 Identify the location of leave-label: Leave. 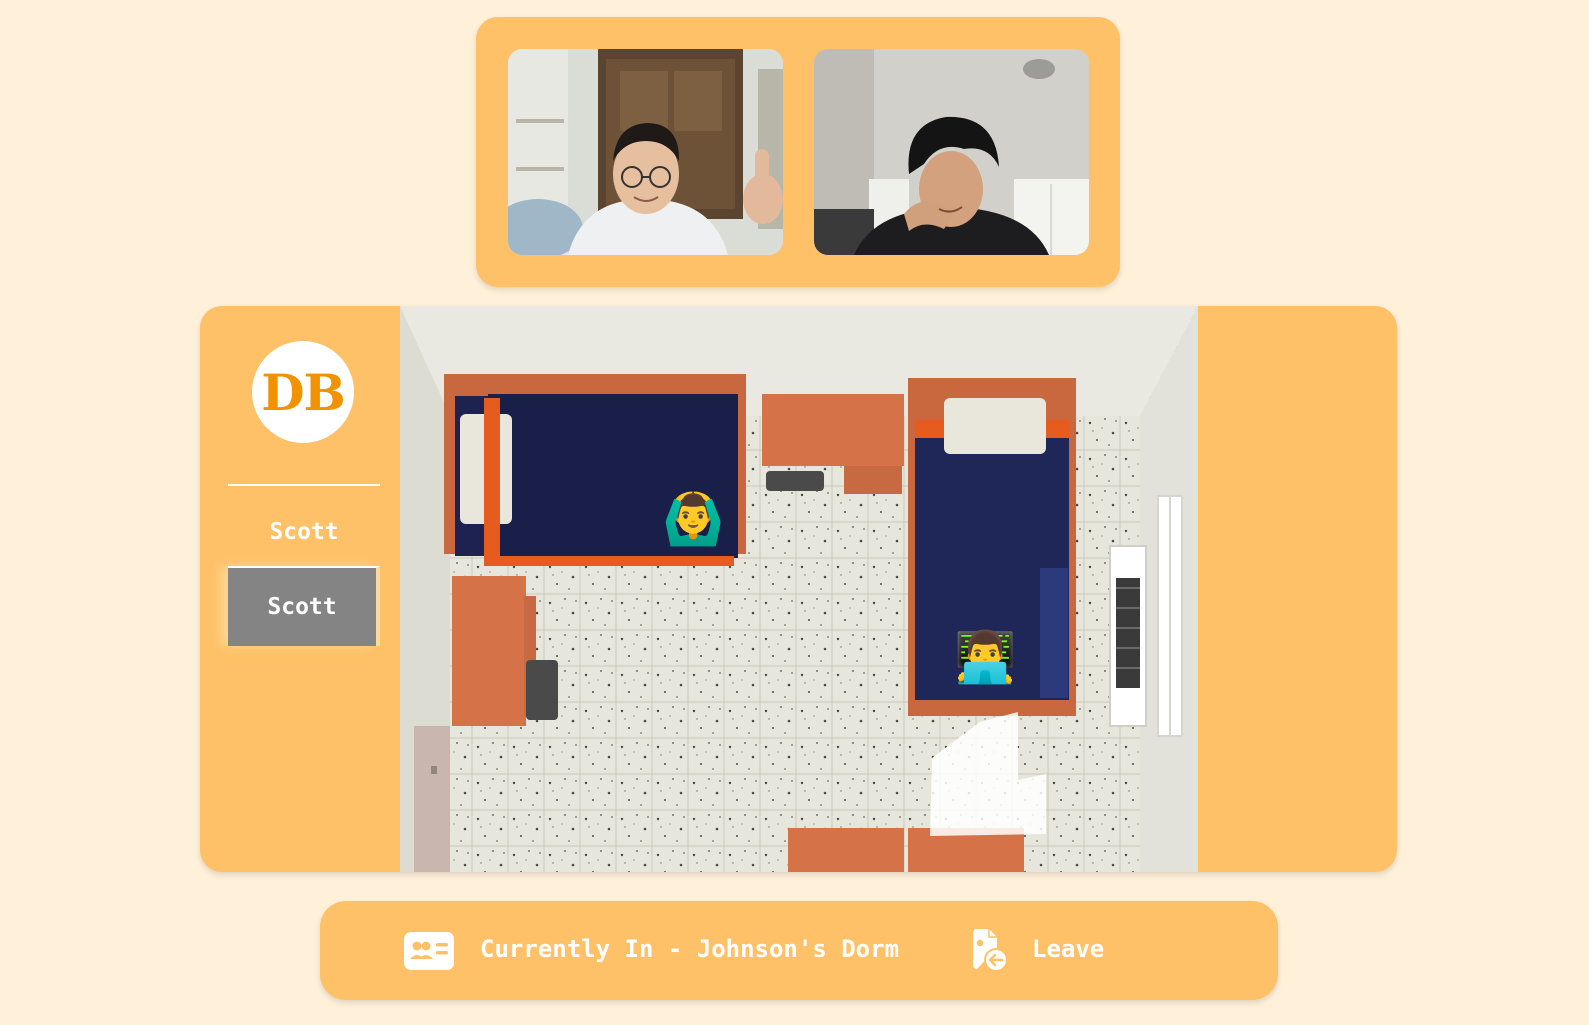
(1068, 949).